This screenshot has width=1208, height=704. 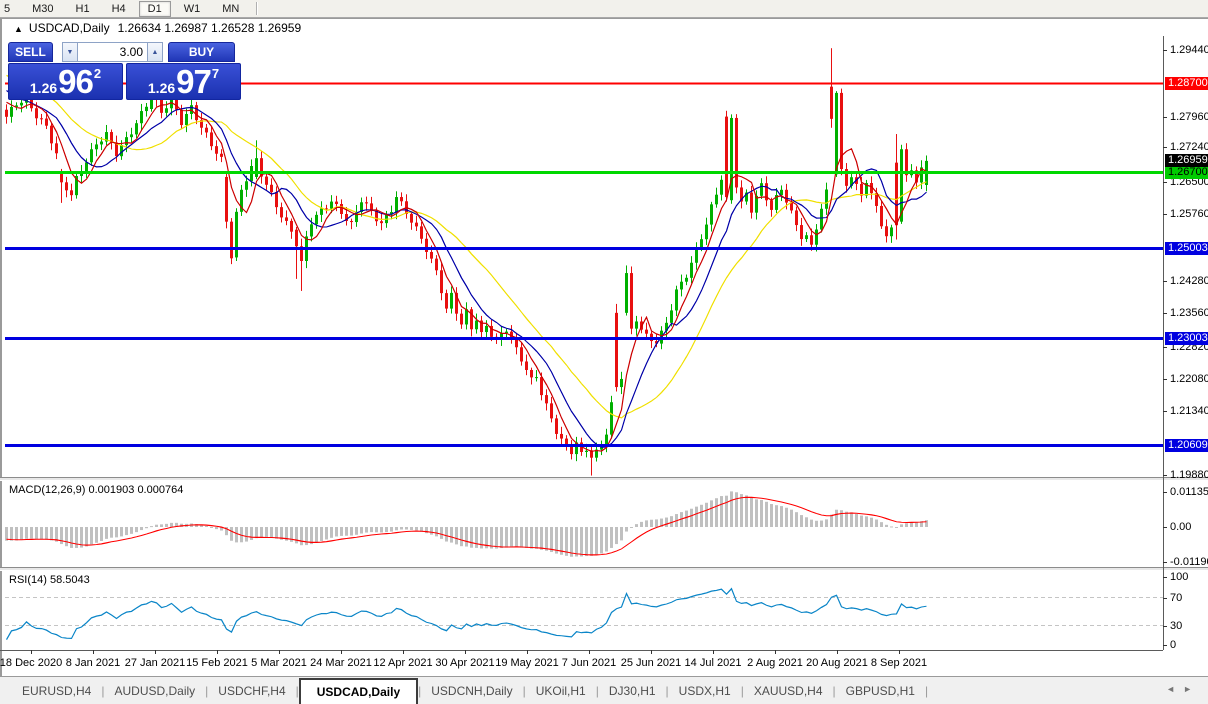 I want to click on date-axis-line, so click(x=581, y=650).